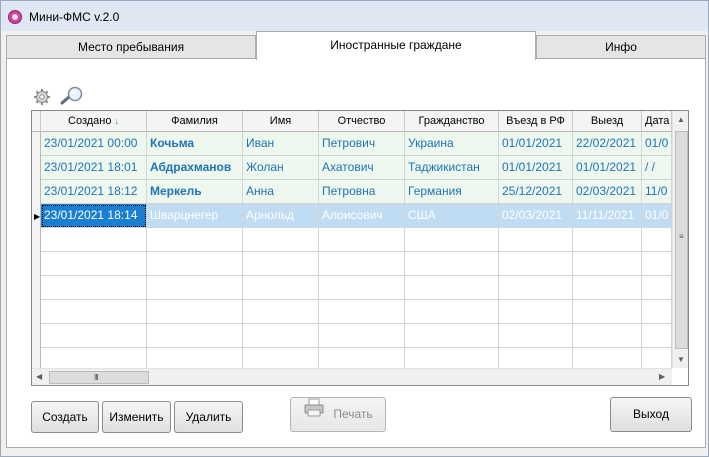 This screenshot has width=709, height=457. I want to click on cell-citizenship: Таджикистан, so click(452, 168).